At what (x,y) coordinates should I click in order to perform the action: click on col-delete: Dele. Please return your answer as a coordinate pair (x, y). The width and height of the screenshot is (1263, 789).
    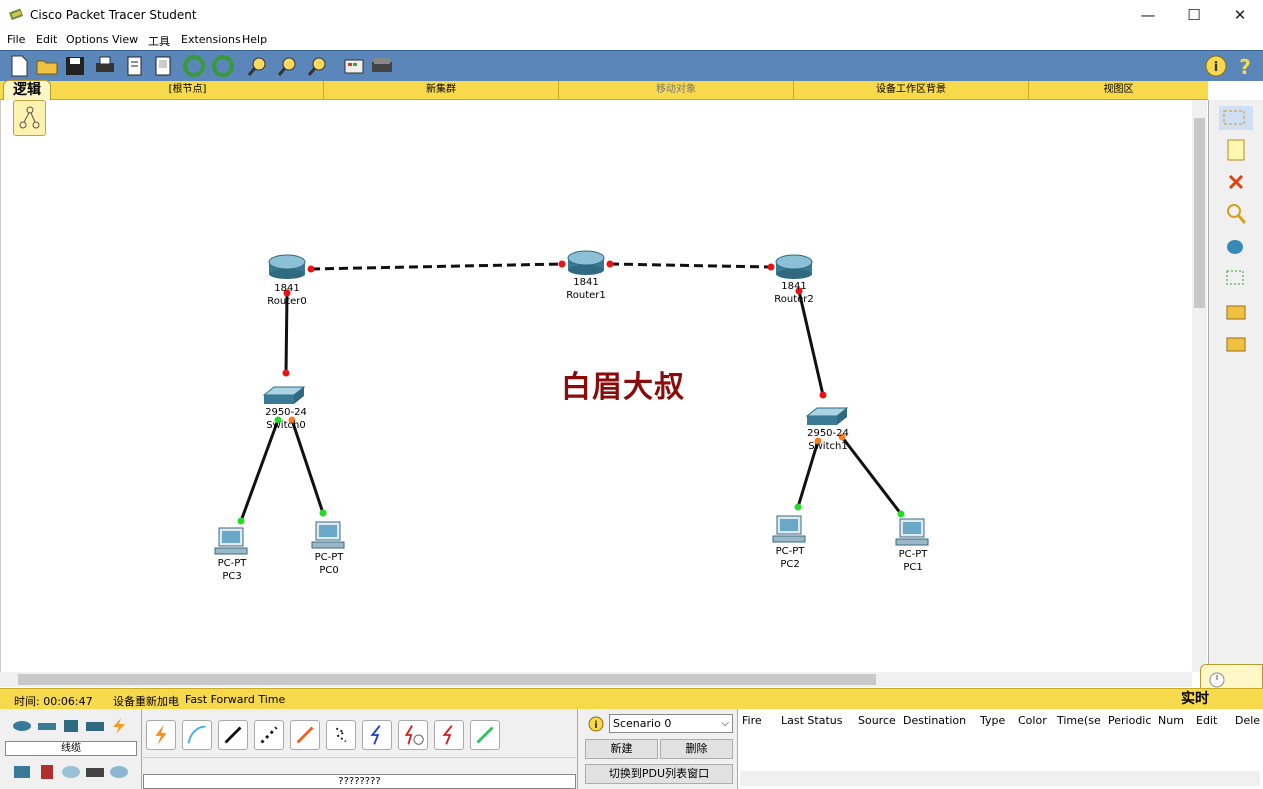
    Looking at the image, I should click on (1247, 720).